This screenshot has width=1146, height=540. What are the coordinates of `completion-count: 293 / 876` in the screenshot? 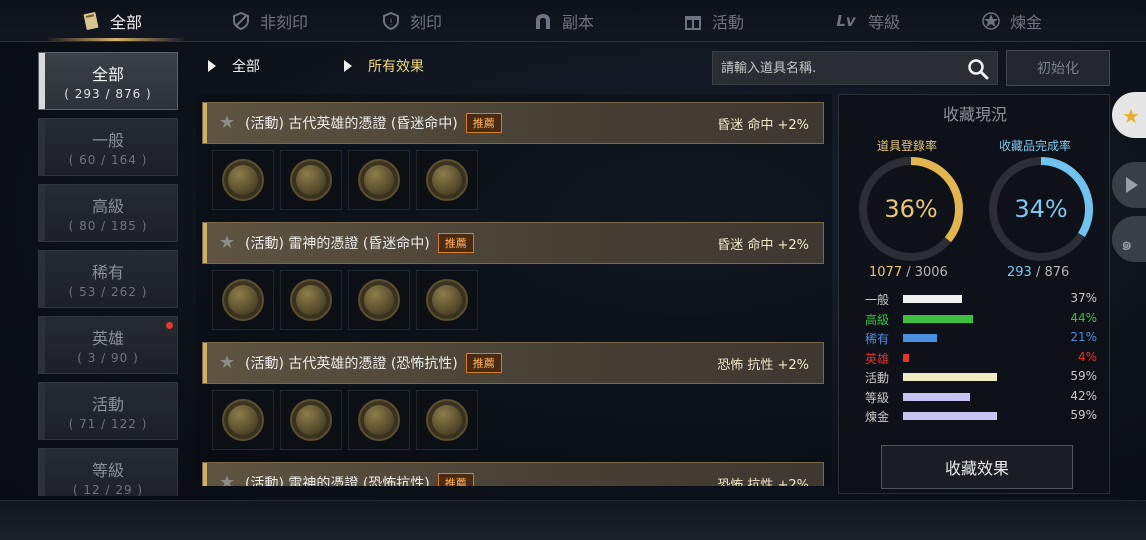 It's located at (1038, 272).